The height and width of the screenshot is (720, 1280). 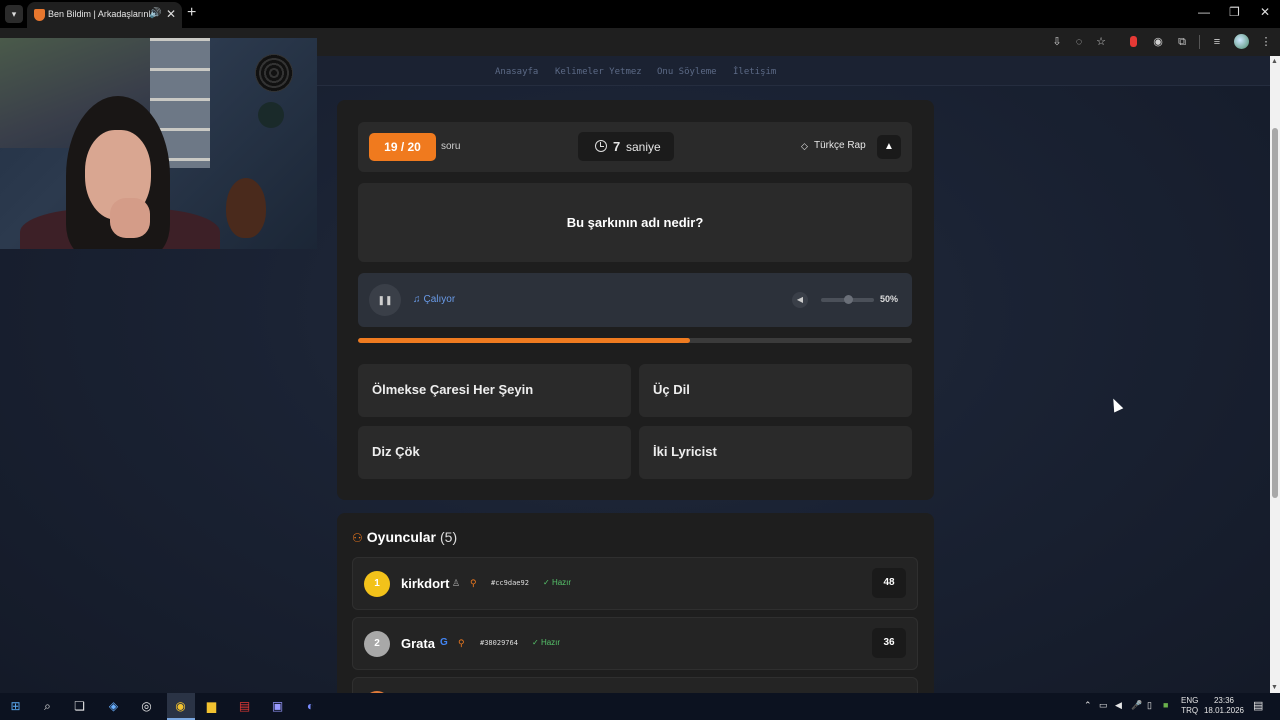 What do you see at coordinates (171, 14) in the screenshot?
I see `tab-close-button: ✕` at bounding box center [171, 14].